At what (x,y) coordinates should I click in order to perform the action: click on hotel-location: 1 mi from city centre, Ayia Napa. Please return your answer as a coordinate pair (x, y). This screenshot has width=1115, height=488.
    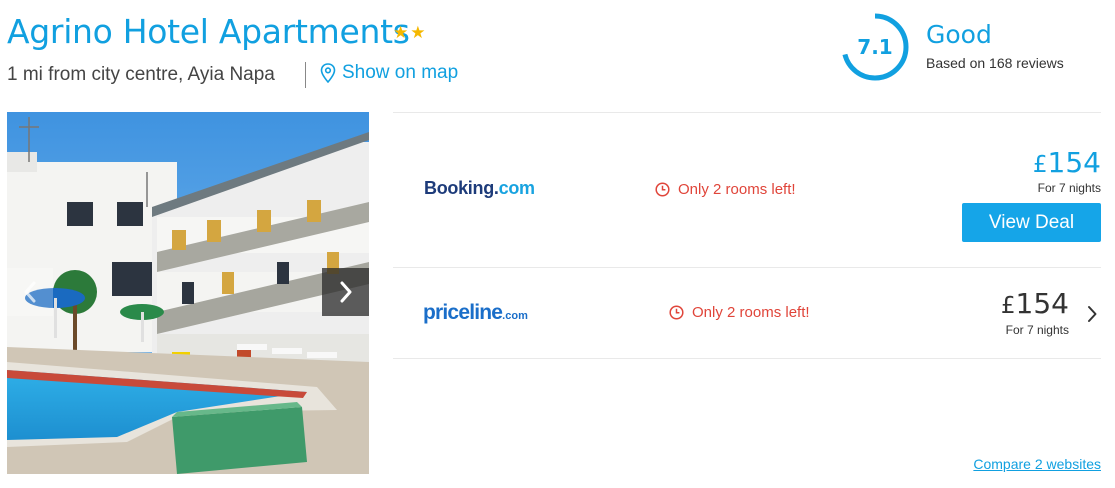
    Looking at the image, I should click on (141, 74).